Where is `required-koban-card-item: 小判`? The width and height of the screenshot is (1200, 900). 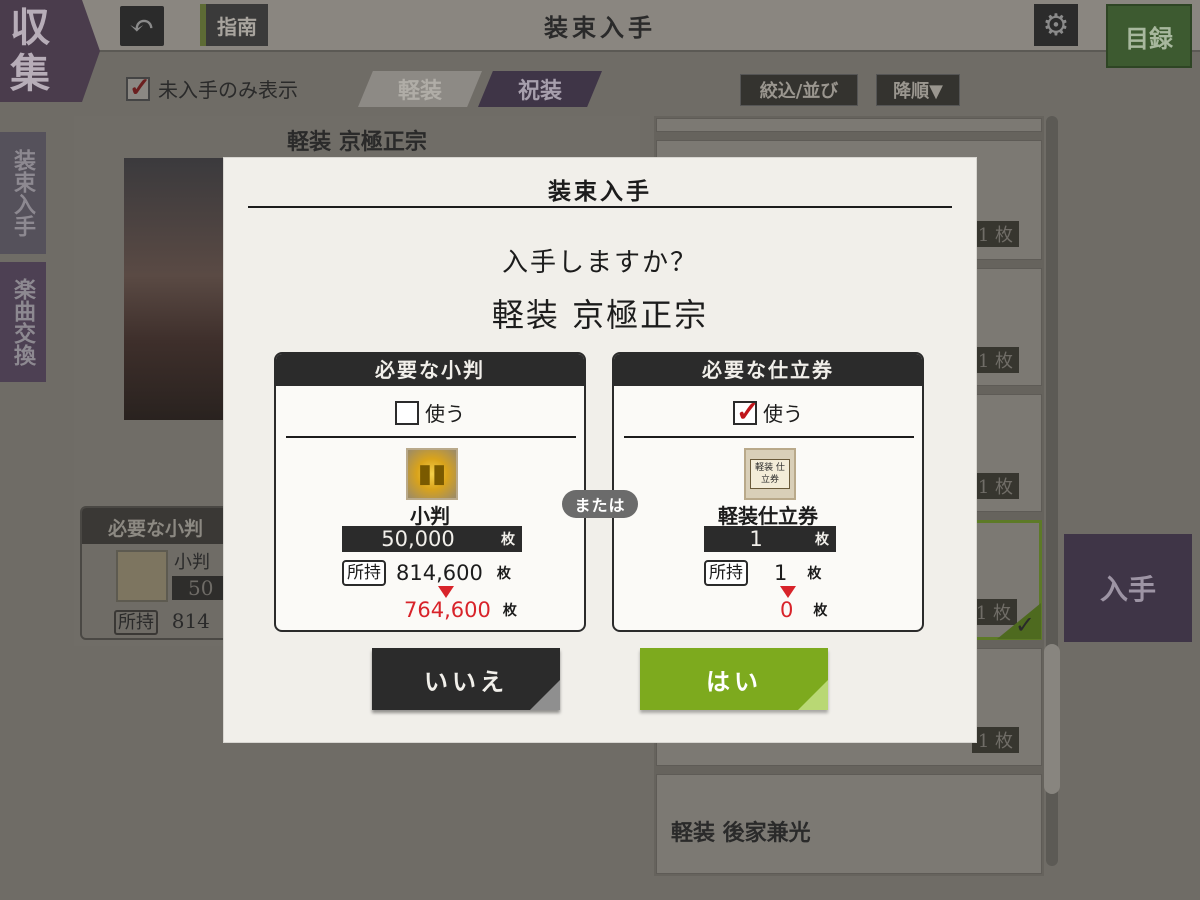
required-koban-card-item: 小判 is located at coordinates (192, 562).